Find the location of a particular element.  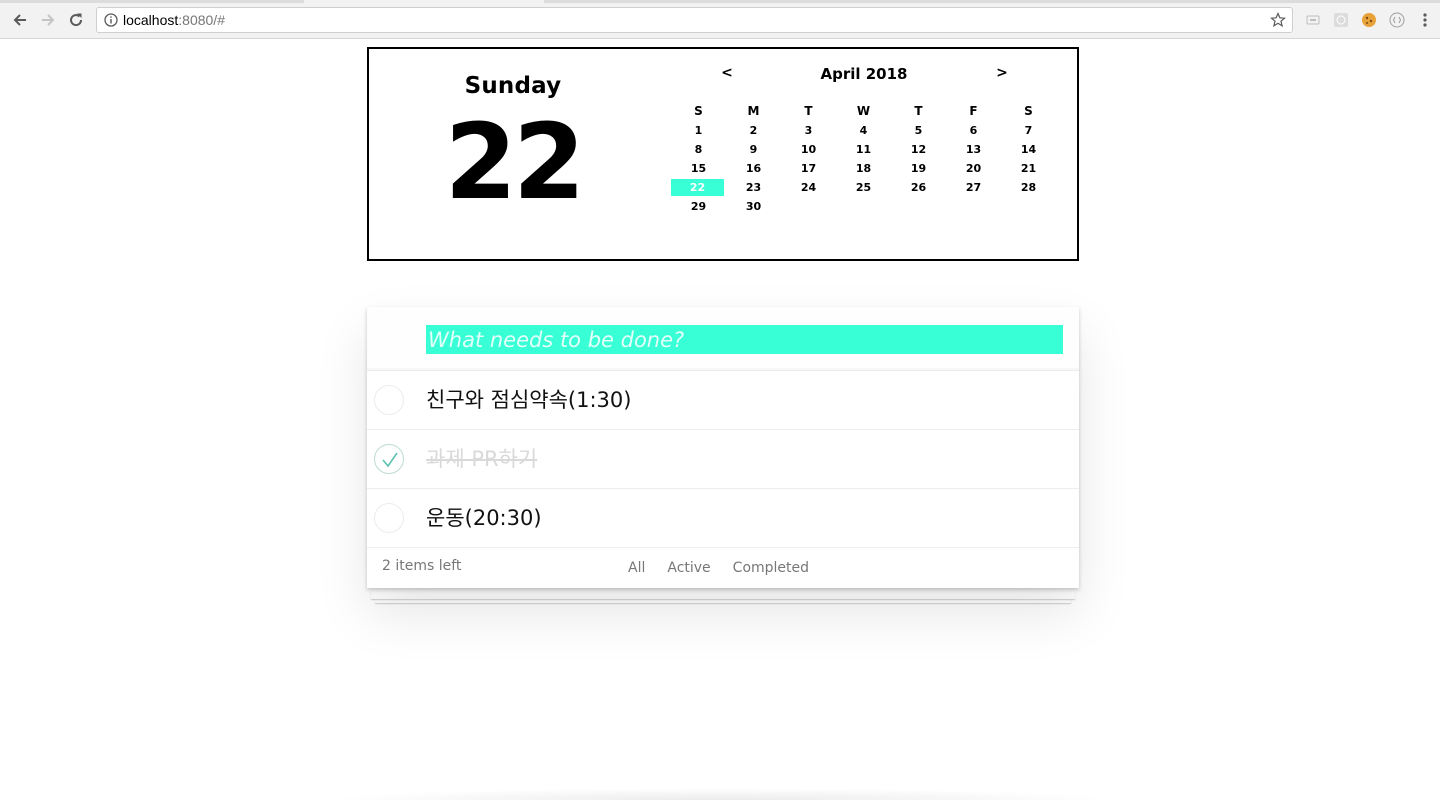

forward-icon is located at coordinates (48, 20).